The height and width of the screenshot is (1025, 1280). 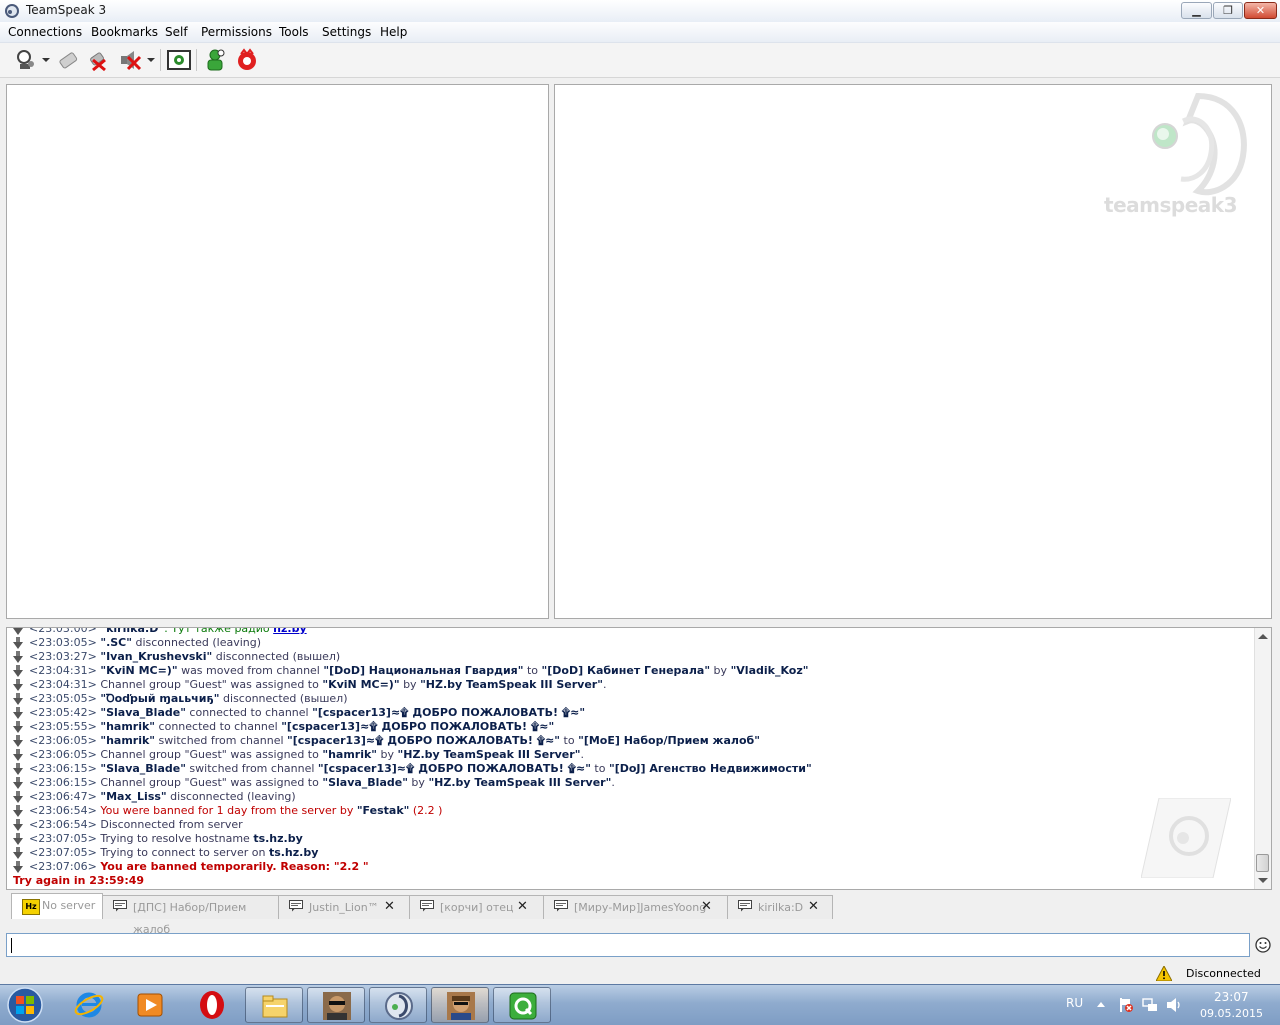 What do you see at coordinates (99, 60) in the screenshot?
I see `mute-microphone-icon` at bounding box center [99, 60].